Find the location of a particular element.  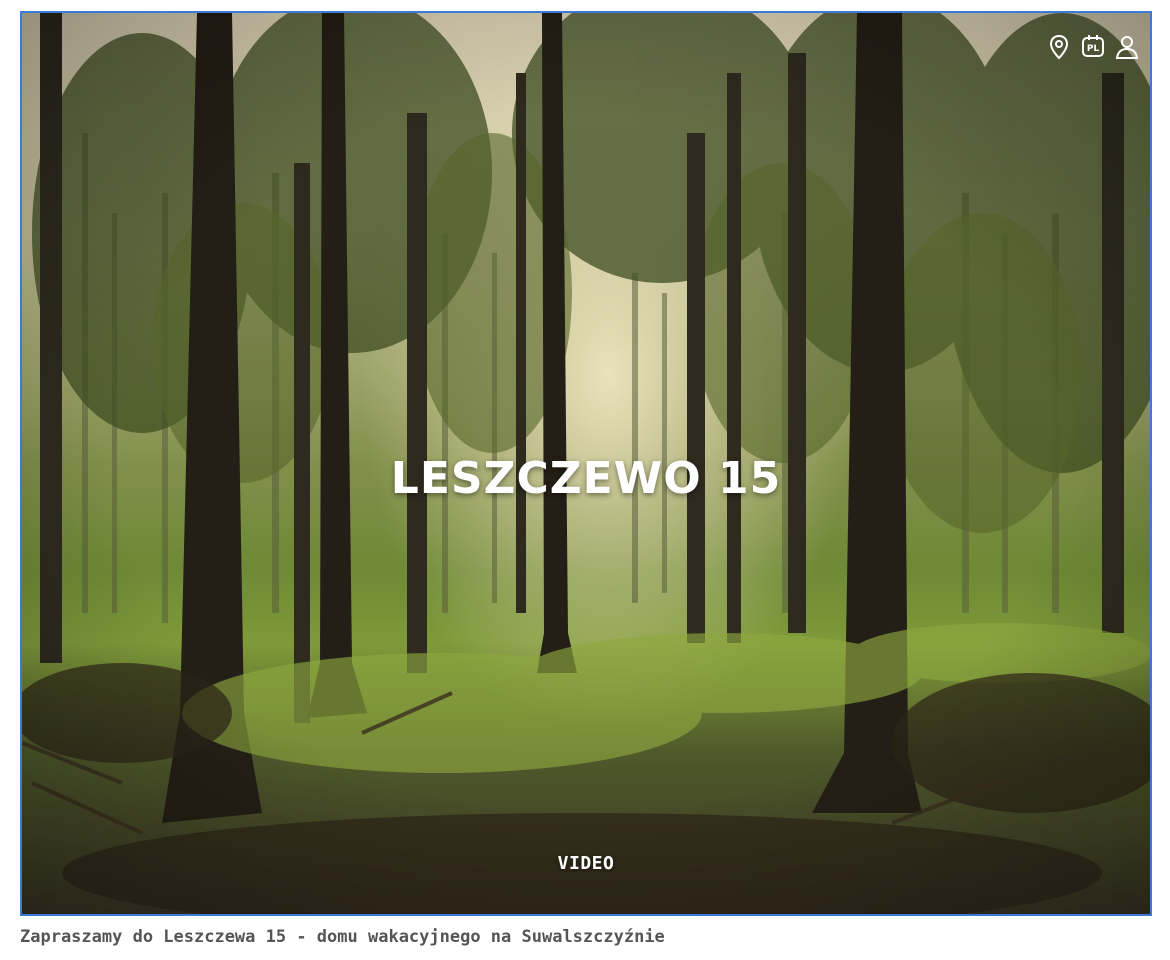

user-icon is located at coordinates (1127, 47).